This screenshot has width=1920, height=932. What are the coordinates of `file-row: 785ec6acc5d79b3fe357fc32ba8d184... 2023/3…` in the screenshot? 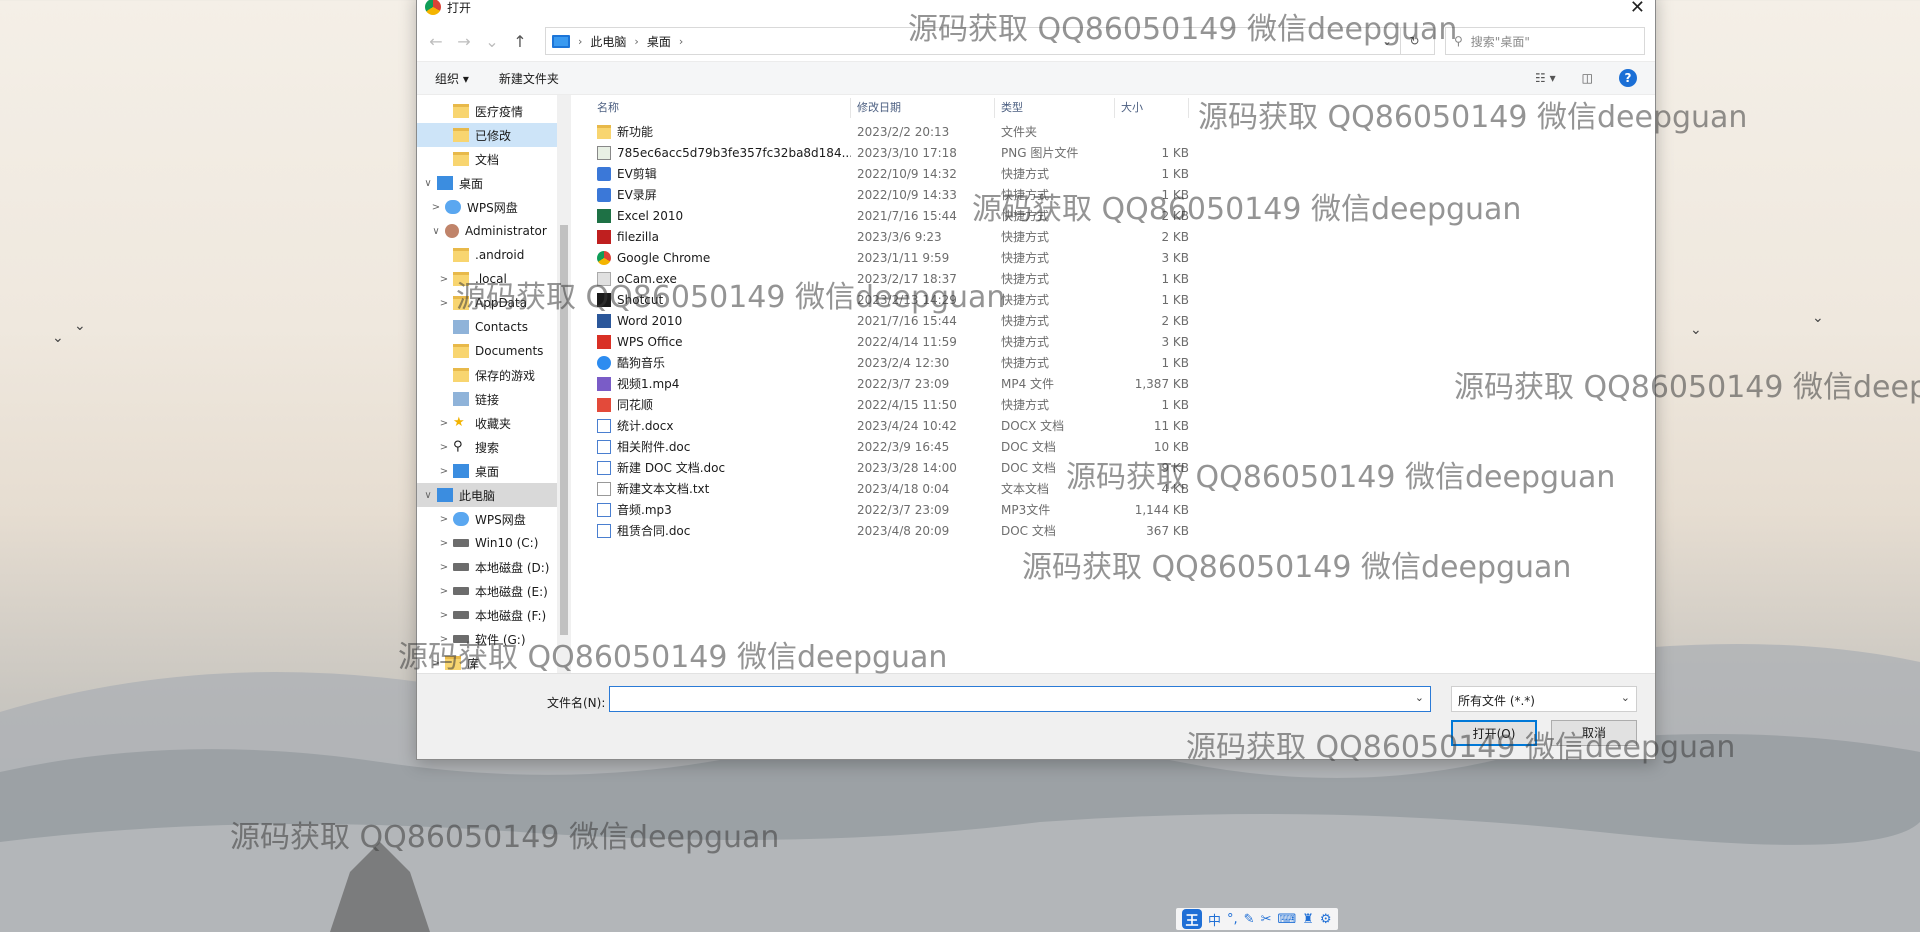 It's located at (1123, 152).